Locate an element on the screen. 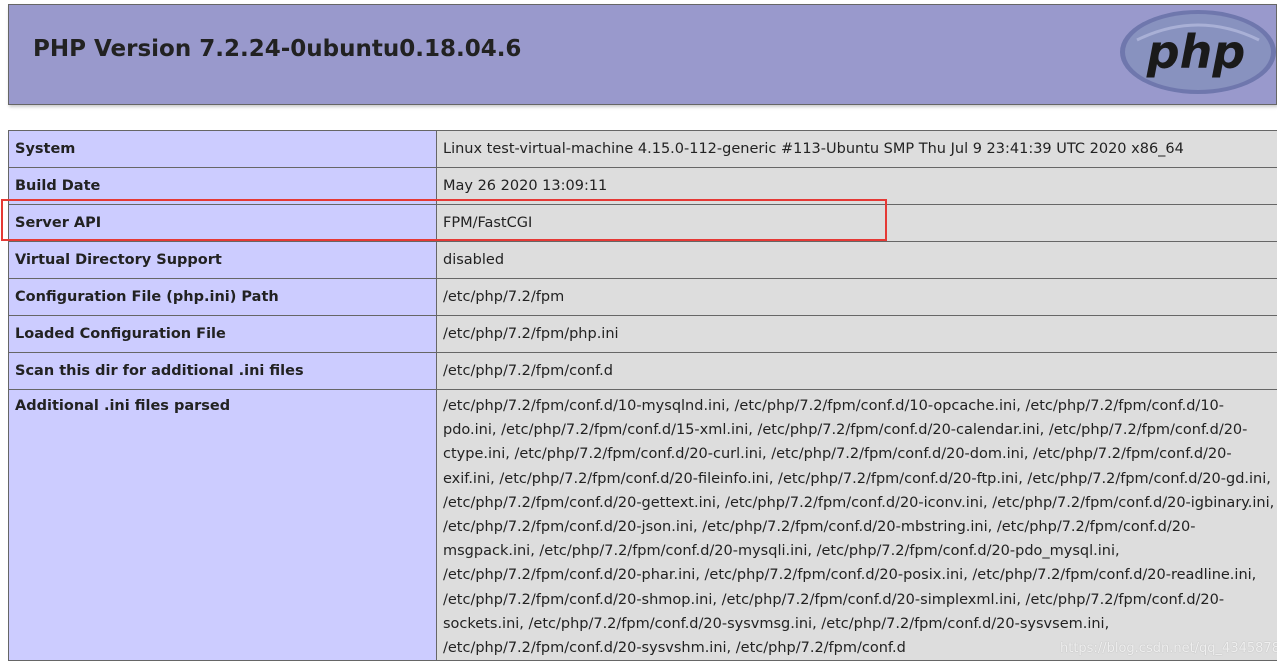 The image size is (1277, 671). php-logo-text: php is located at coordinates (1196, 52).